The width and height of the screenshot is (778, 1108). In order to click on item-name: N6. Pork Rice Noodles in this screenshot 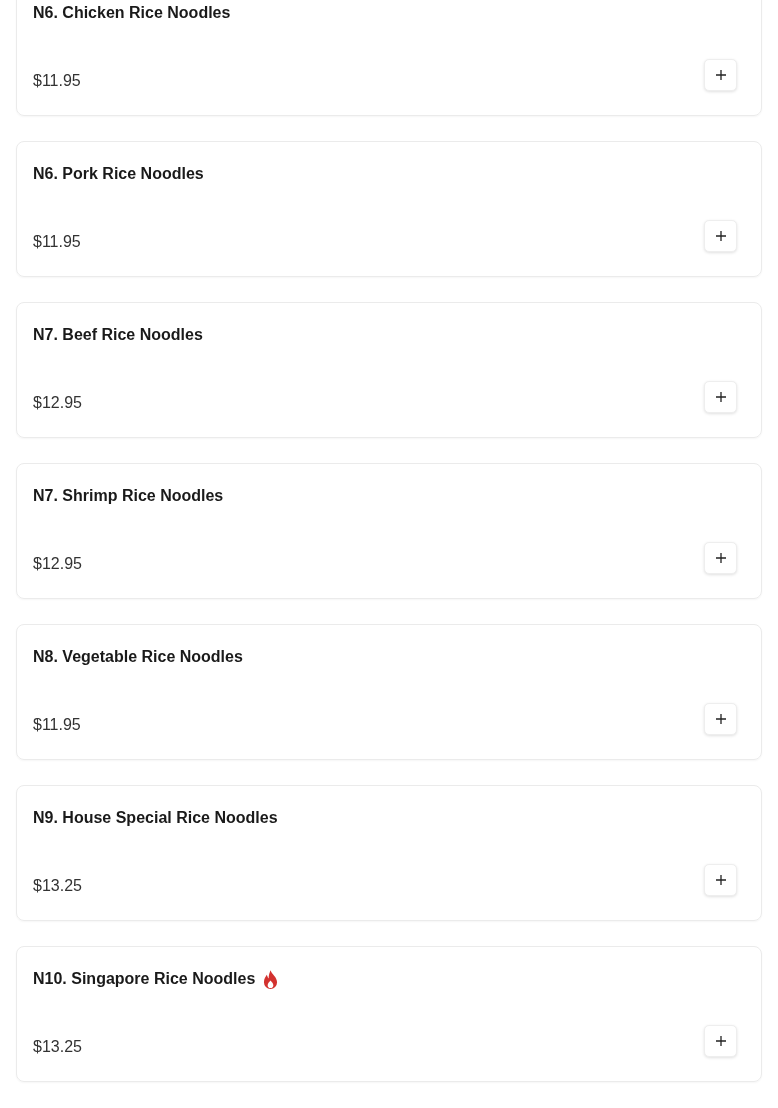, I will do `click(118, 174)`.